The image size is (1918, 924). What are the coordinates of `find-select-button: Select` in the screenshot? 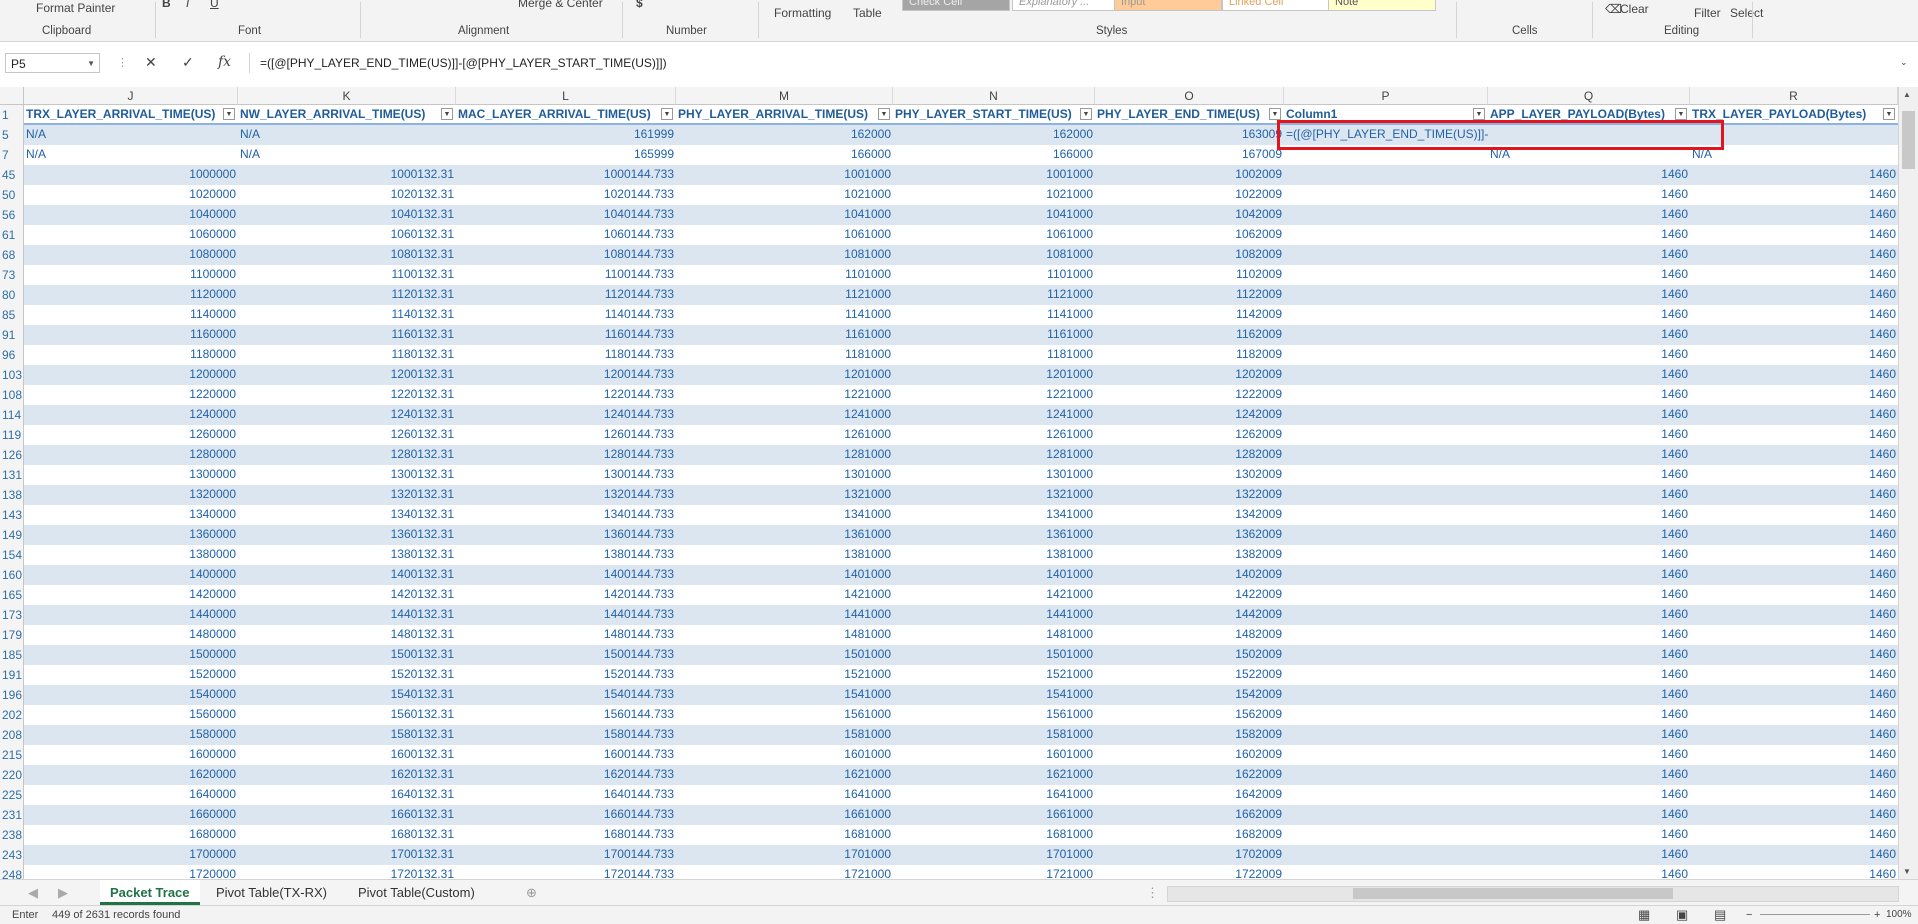 It's located at (1746, 13).